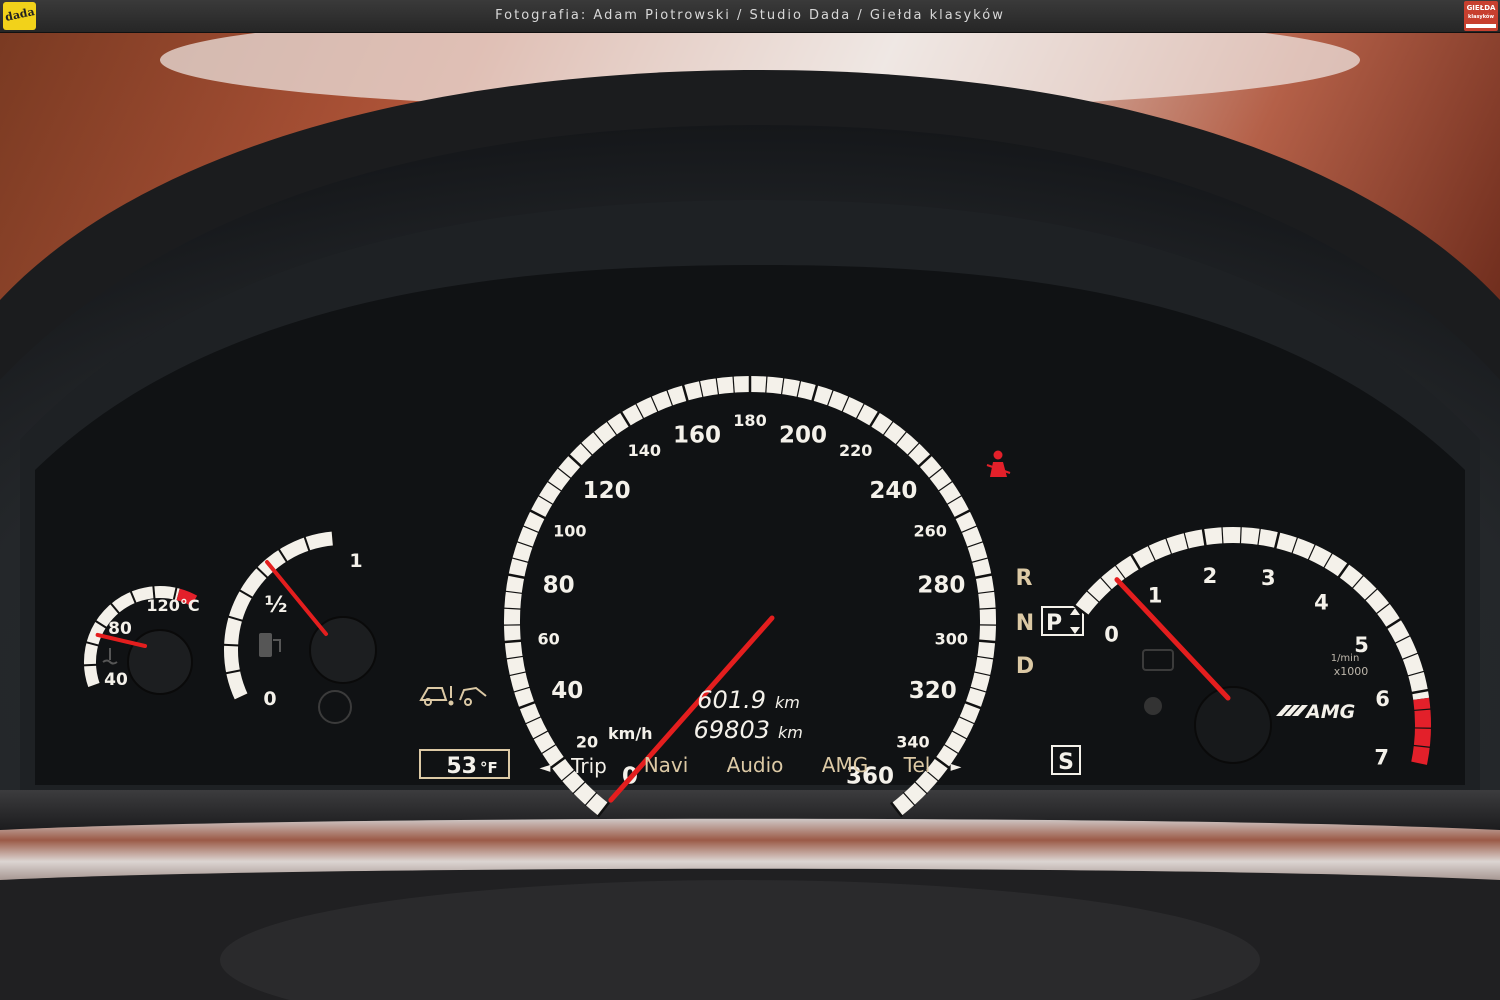 This screenshot has height=1000, width=1500. I want to click on speed-label-minor: 340, so click(912, 741).